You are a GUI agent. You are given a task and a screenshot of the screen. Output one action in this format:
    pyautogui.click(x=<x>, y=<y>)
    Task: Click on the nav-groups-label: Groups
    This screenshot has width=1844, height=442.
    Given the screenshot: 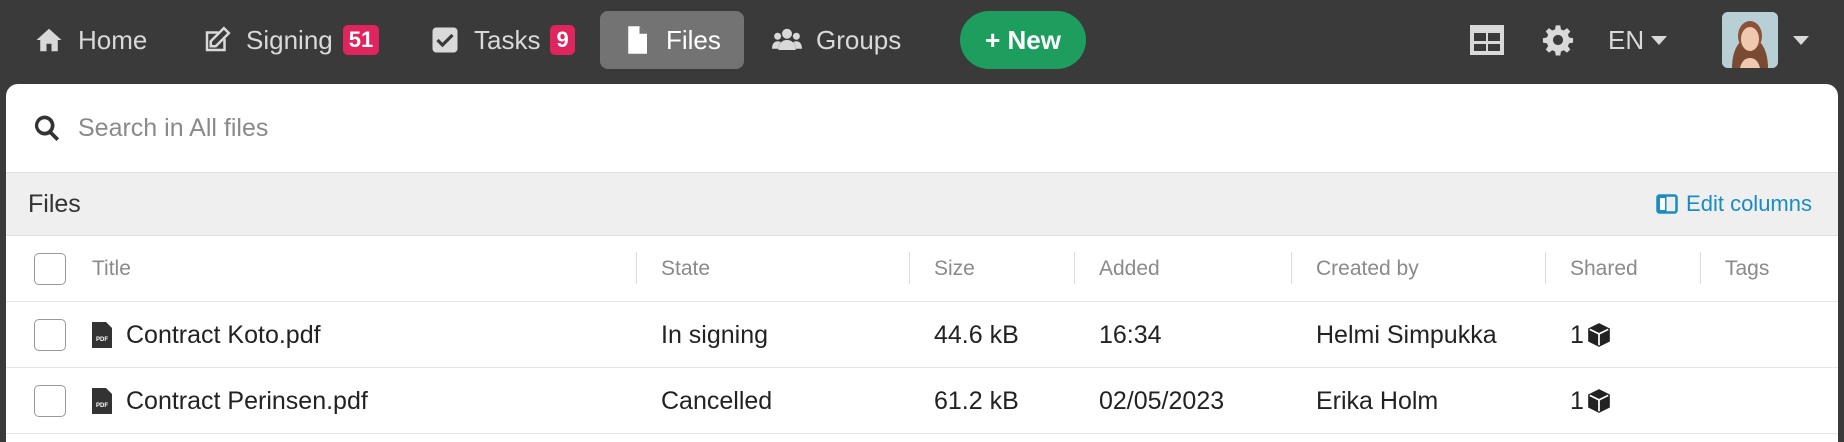 What is the action you would take?
    pyautogui.click(x=859, y=39)
    